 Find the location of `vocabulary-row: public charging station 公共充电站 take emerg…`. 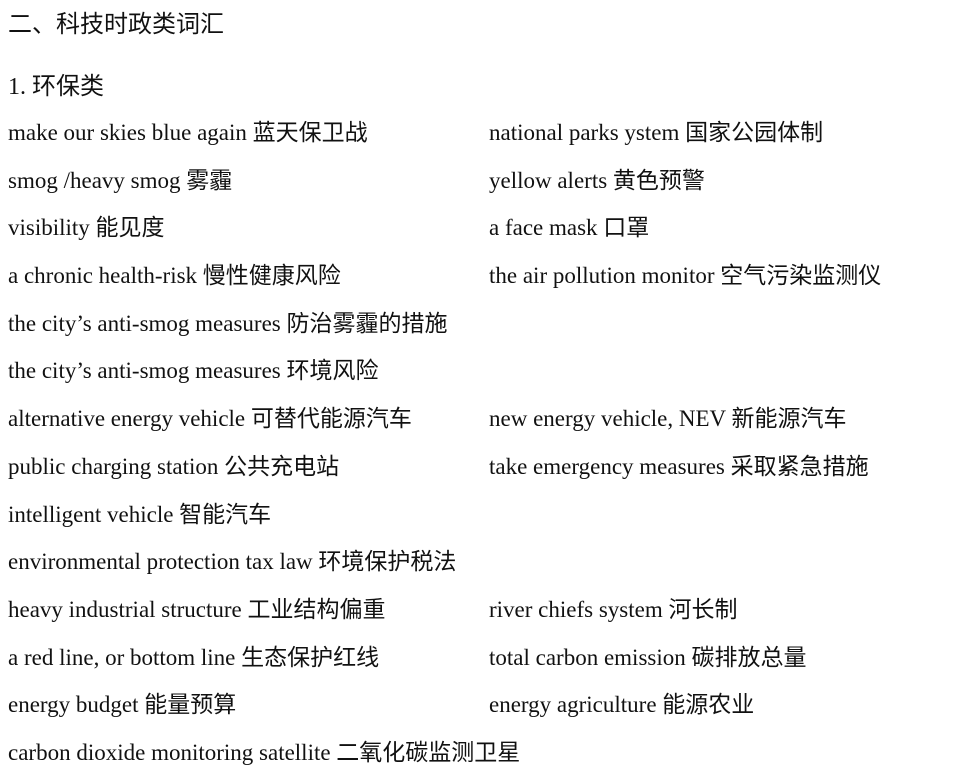

vocabulary-row: public charging station 公共充电站 take emerg… is located at coordinates (482, 474).